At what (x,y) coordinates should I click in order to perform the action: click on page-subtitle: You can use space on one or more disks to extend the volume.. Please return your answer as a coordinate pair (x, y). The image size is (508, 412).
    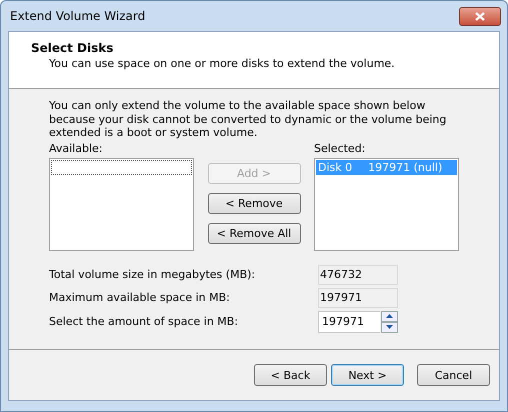
    Looking at the image, I should click on (222, 63).